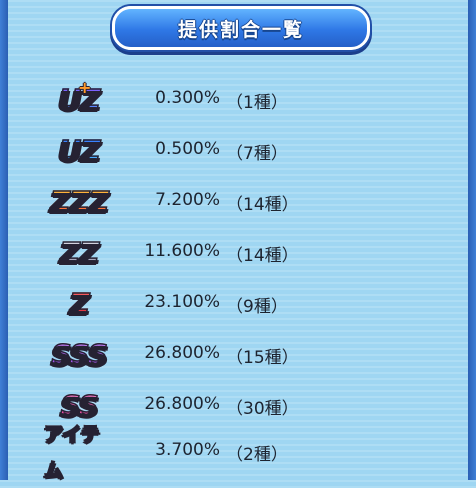 Image resolution: width=476 pixels, height=488 pixels. Describe the element at coordinates (257, 455) in the screenshot. I see `type-count: （2種）` at that location.